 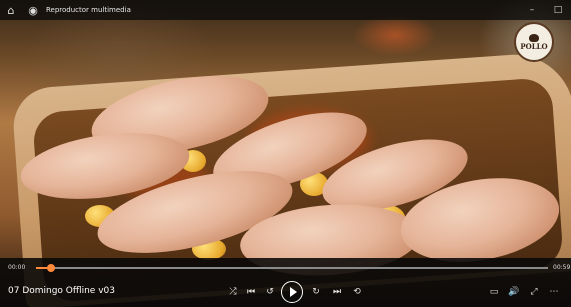 I want to click on previous-button: ⏮, so click(x=251, y=292).